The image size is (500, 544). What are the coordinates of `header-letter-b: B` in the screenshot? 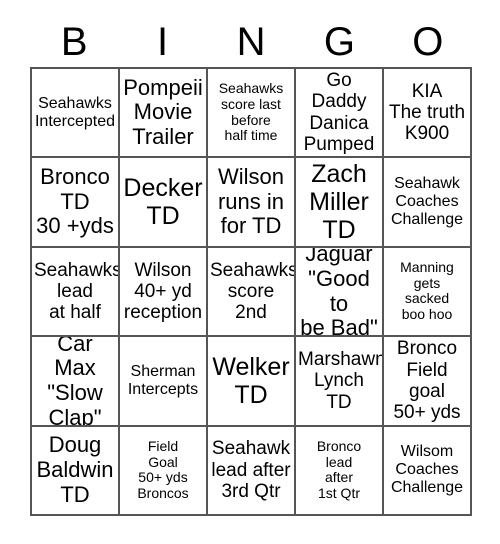 It's located at (74, 42).